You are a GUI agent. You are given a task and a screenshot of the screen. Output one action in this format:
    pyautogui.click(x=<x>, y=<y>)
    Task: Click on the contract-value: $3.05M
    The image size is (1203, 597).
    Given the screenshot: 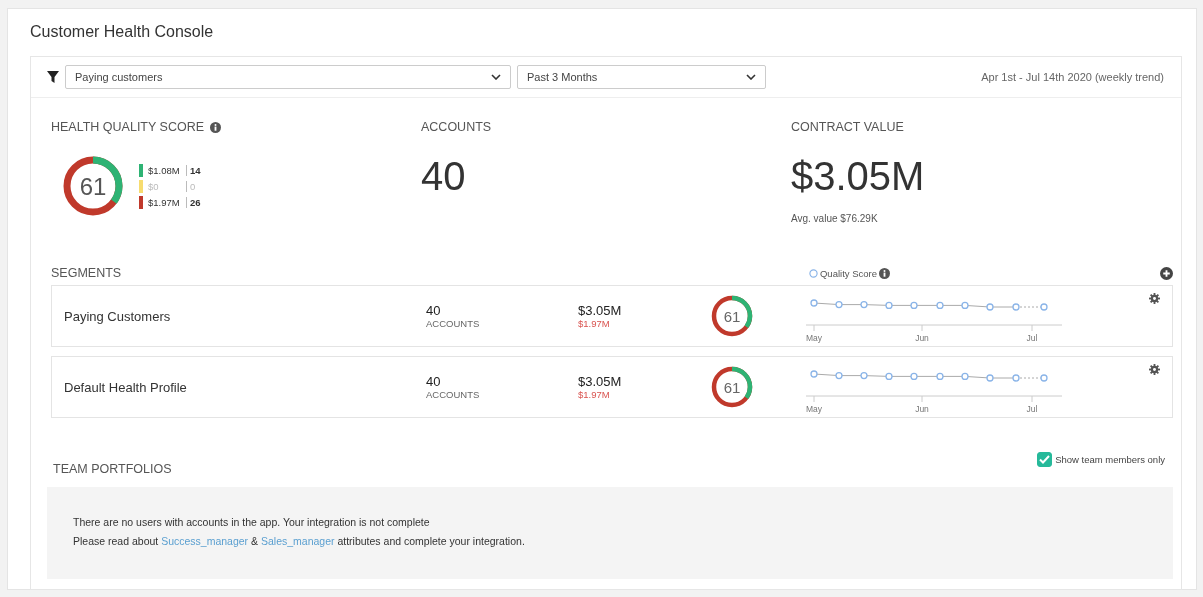 What is the action you would take?
    pyautogui.click(x=858, y=176)
    